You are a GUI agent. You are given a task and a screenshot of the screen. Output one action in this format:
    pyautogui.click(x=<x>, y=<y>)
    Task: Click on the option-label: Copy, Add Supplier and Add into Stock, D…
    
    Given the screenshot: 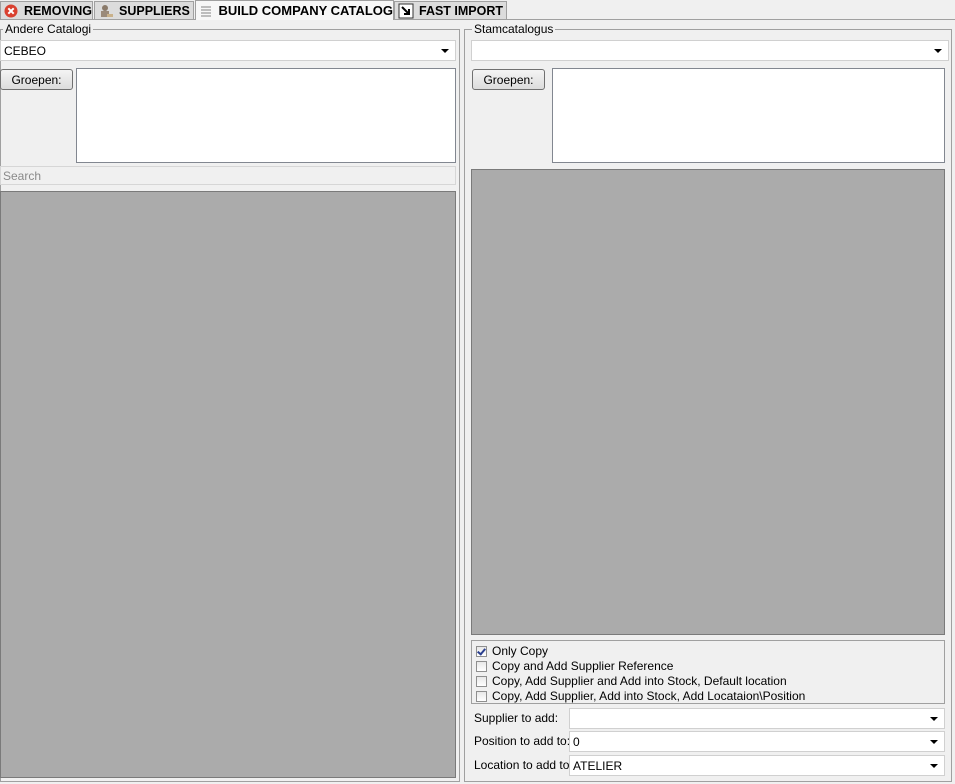 What is the action you would take?
    pyautogui.click(x=639, y=681)
    